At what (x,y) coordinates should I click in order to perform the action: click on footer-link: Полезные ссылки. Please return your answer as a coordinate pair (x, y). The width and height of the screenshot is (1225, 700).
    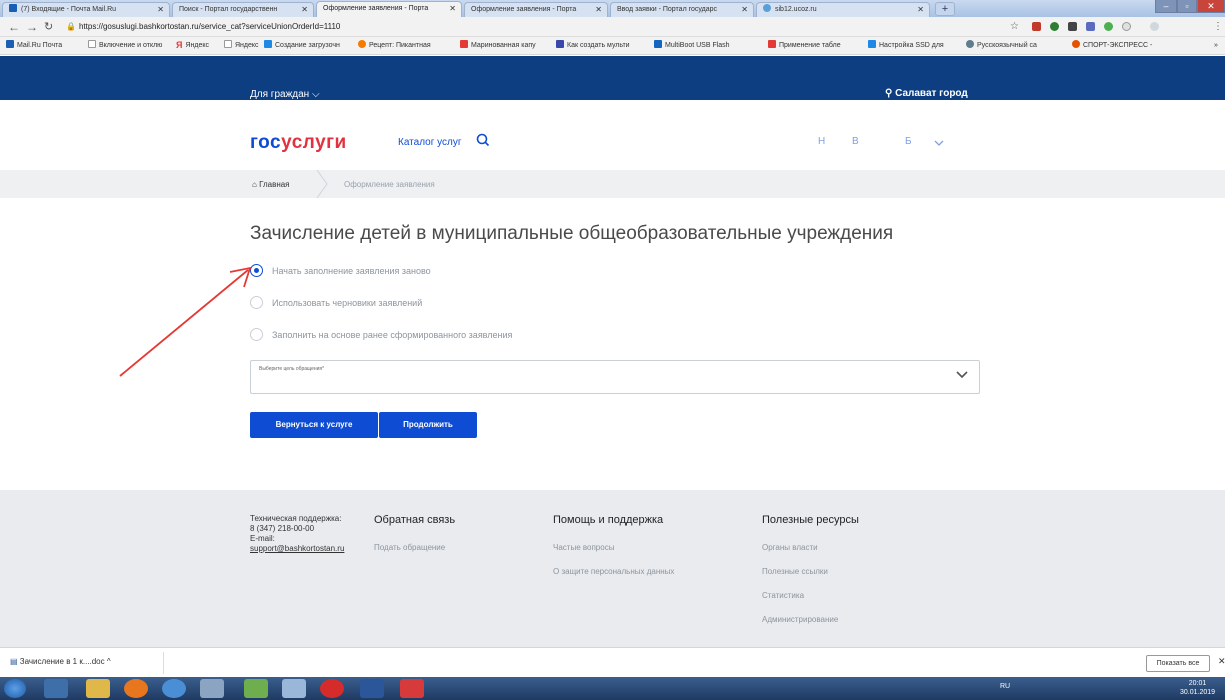
    Looking at the image, I should click on (795, 572).